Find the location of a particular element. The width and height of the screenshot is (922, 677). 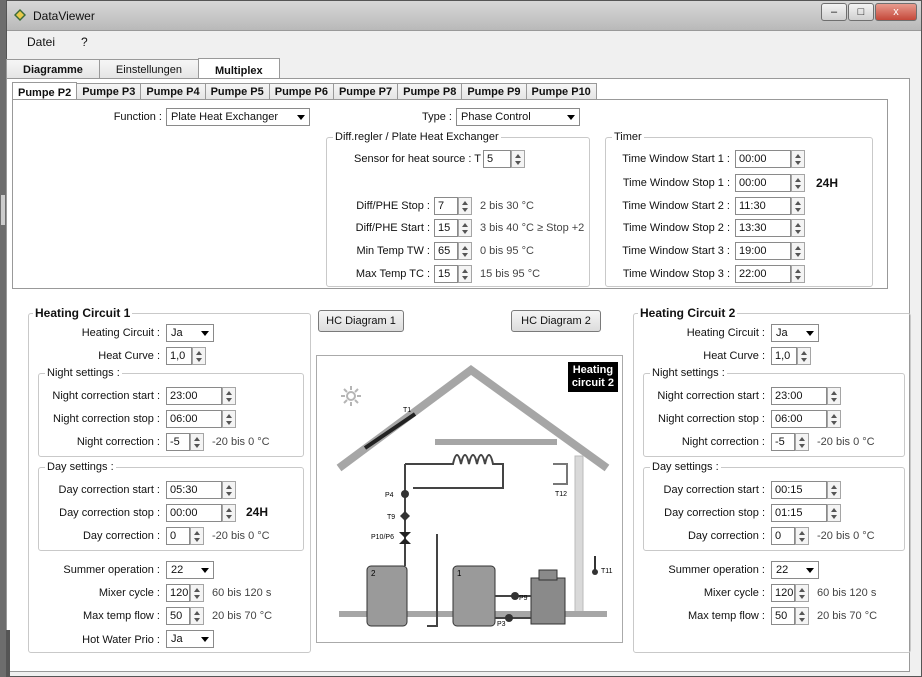

hc-diagram-2-button: HC Diagram 2 is located at coordinates (556, 321).